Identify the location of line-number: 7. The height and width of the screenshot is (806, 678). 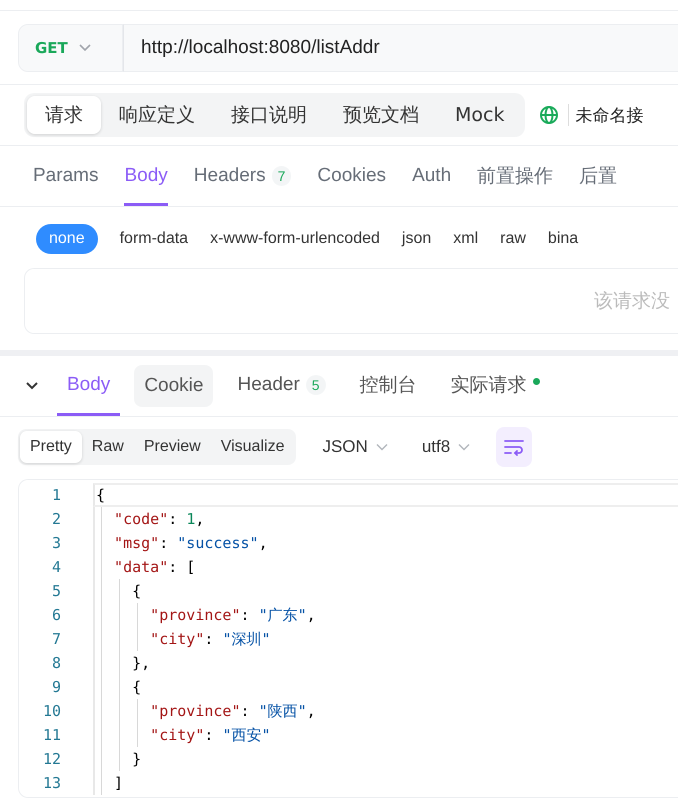
(55, 639).